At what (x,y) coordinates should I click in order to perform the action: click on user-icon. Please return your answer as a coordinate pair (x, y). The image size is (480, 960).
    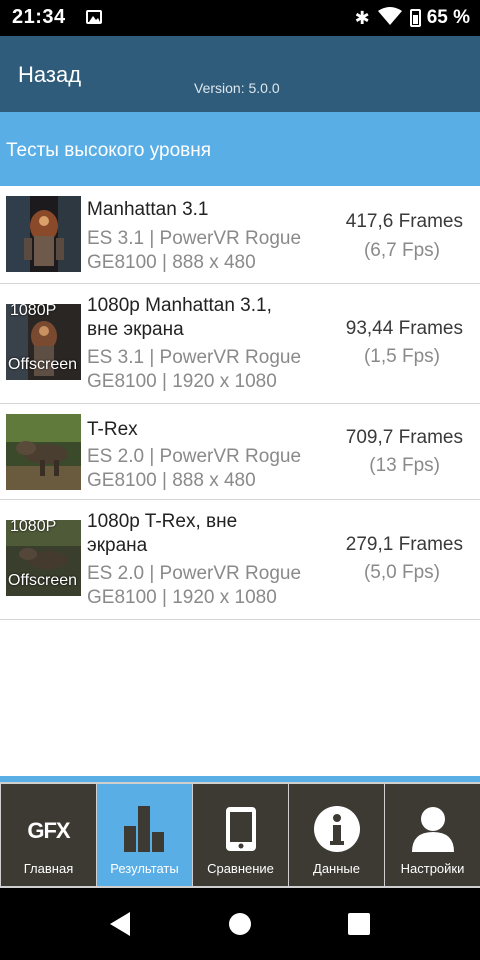
    Looking at the image, I should click on (433, 831).